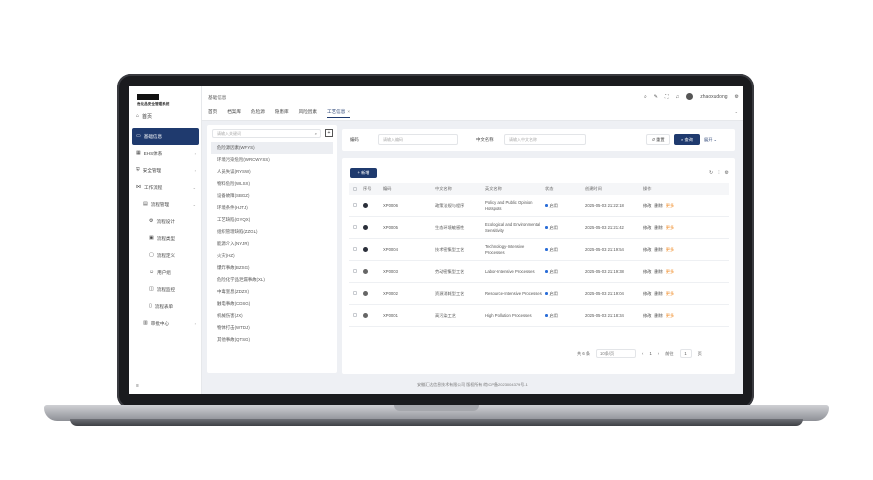  Describe the element at coordinates (711, 173) in the screenshot. I see `refresh-icon: ↻` at that location.